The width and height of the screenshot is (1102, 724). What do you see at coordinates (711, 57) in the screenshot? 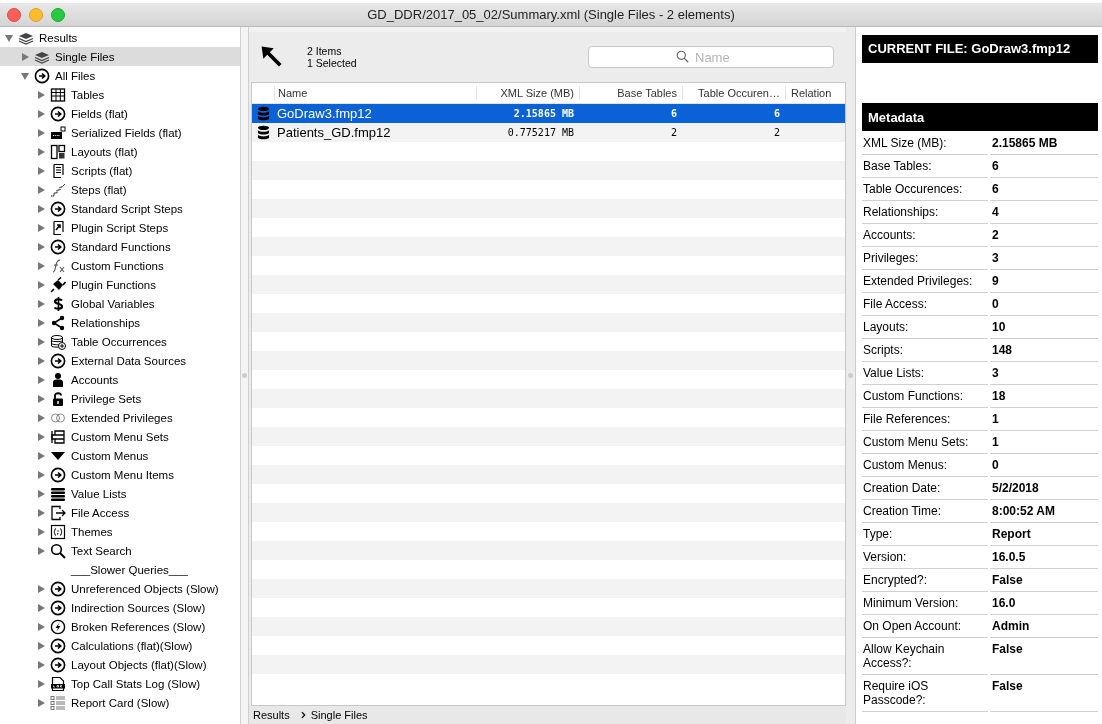
I see `search-field: Name` at bounding box center [711, 57].